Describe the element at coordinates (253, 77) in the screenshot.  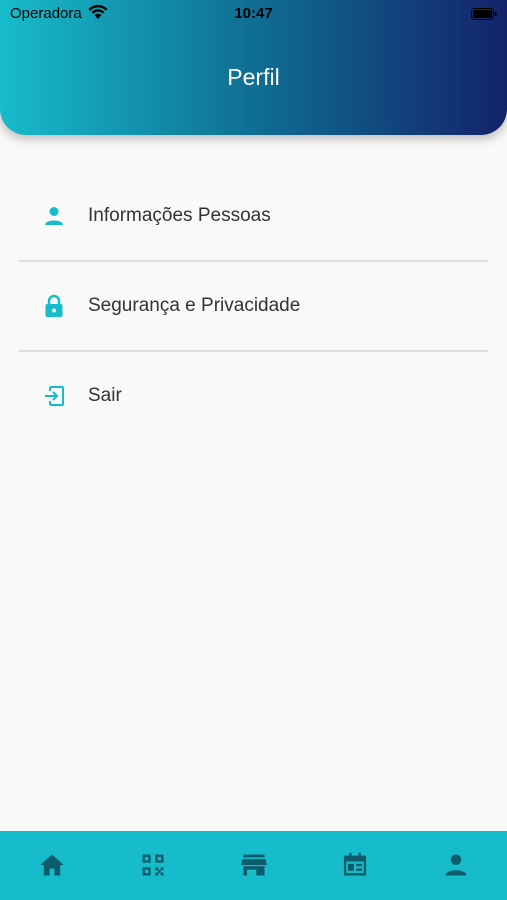
I see `page-title: Perfil` at that location.